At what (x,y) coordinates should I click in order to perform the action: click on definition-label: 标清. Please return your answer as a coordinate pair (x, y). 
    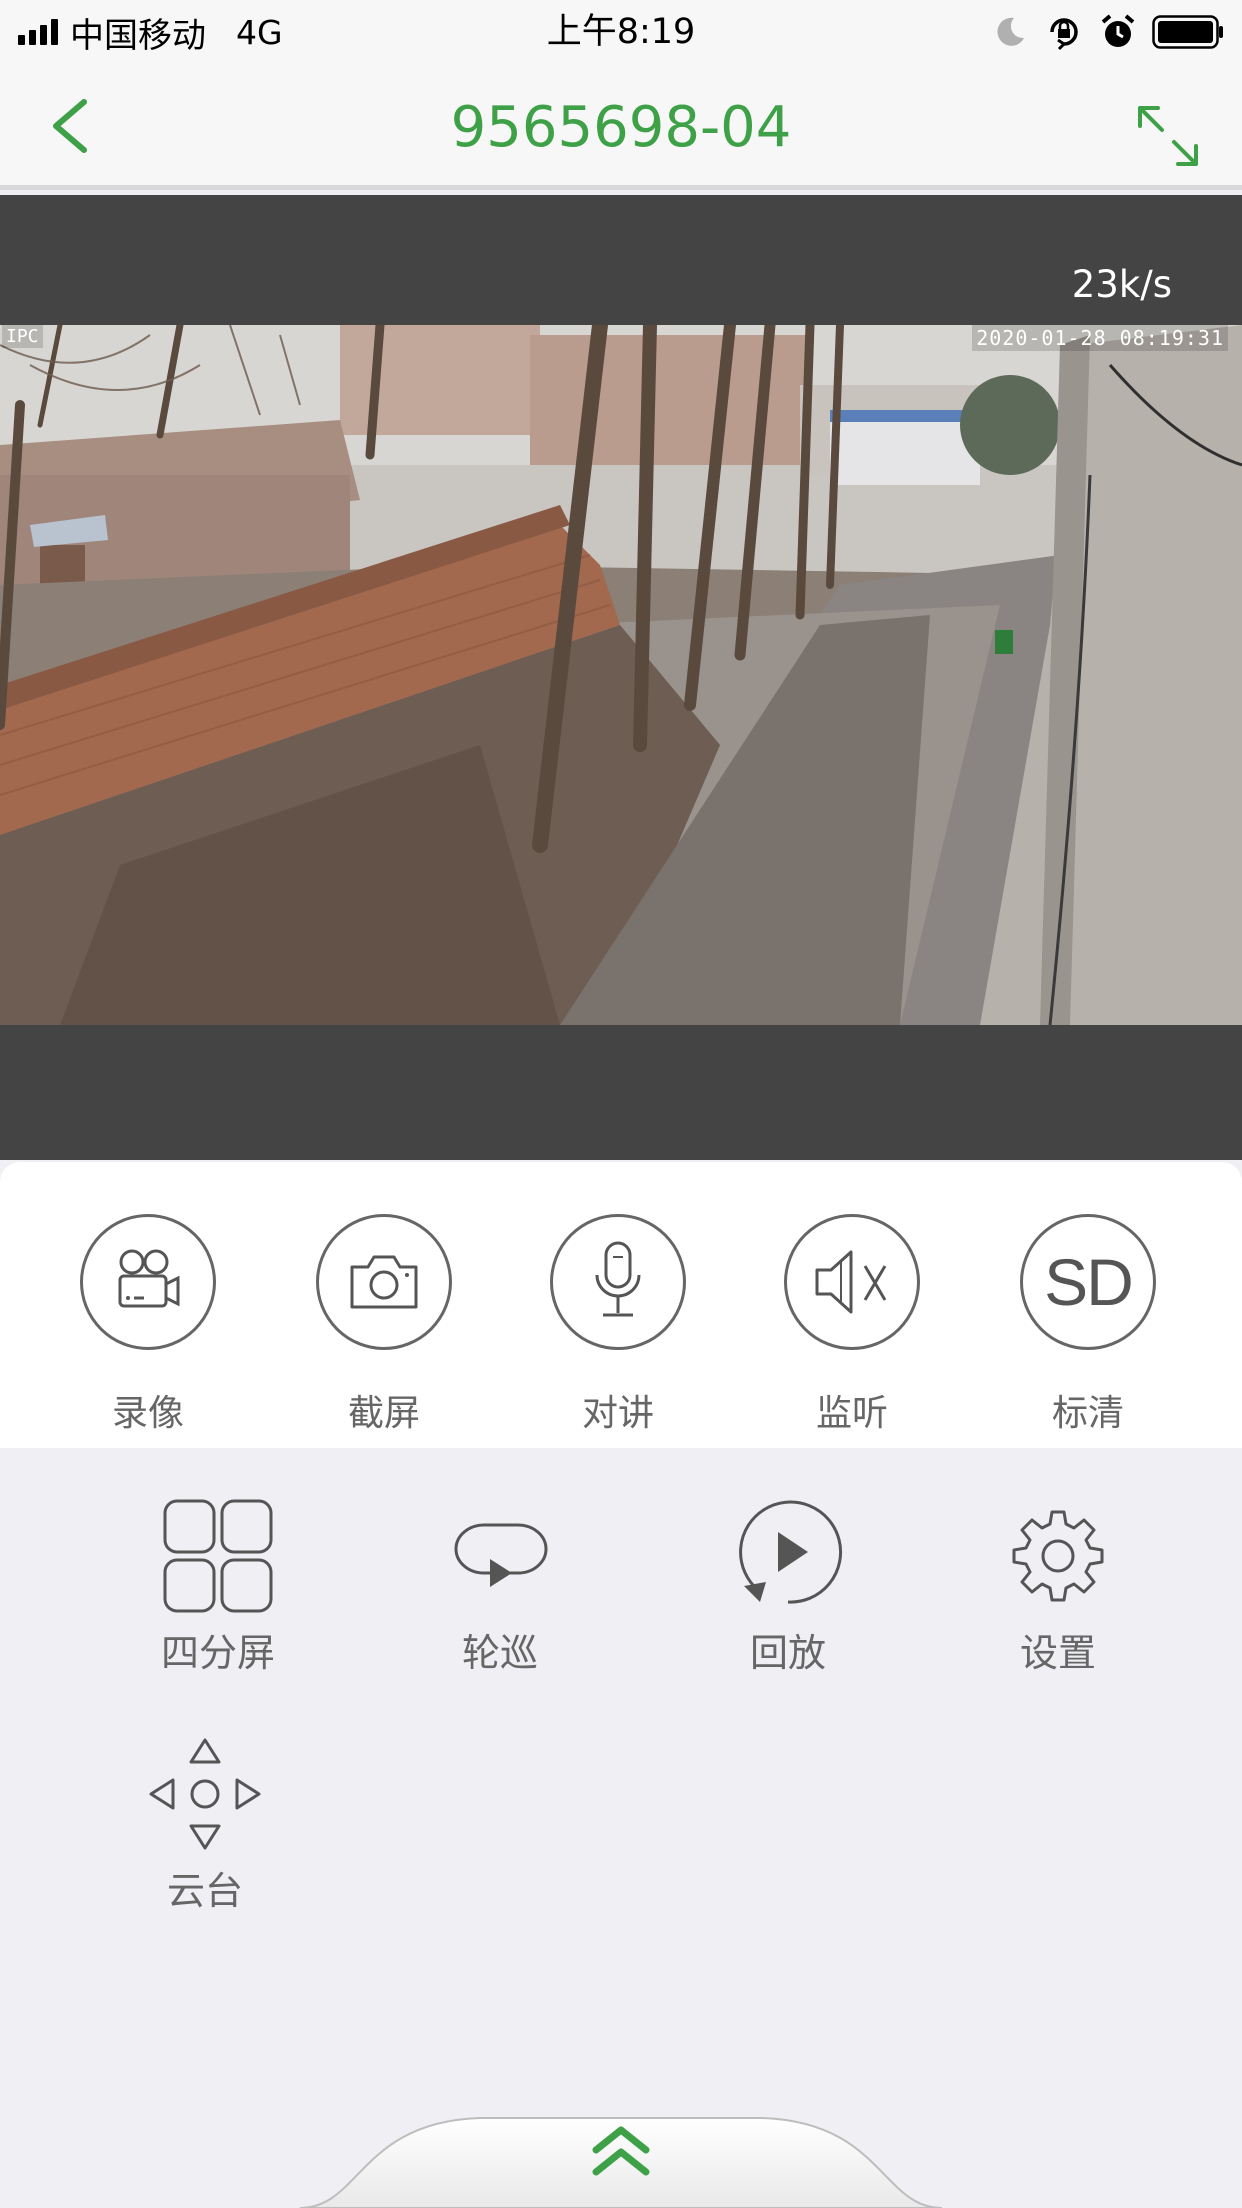
    Looking at the image, I should click on (1087, 1413).